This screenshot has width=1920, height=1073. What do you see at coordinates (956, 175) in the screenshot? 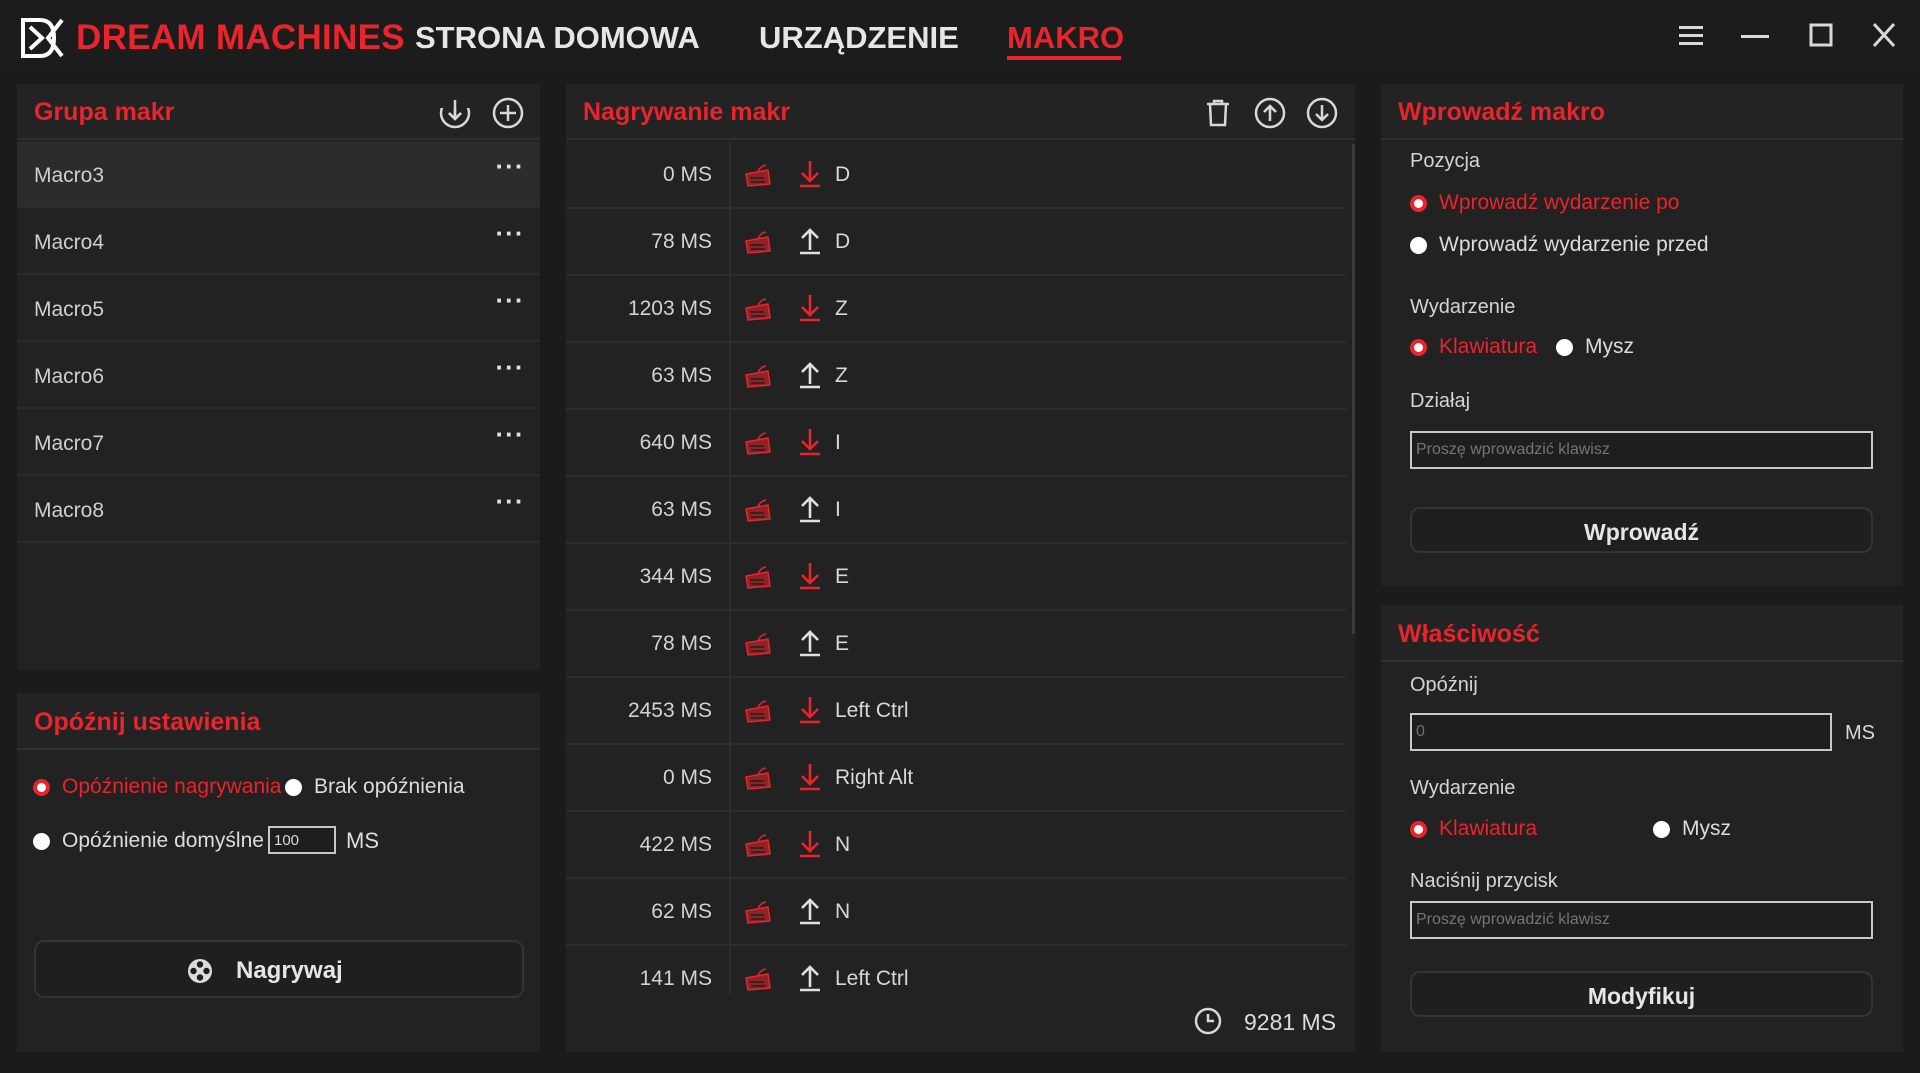
I see `recording-event-row: 0 MS D` at bounding box center [956, 175].